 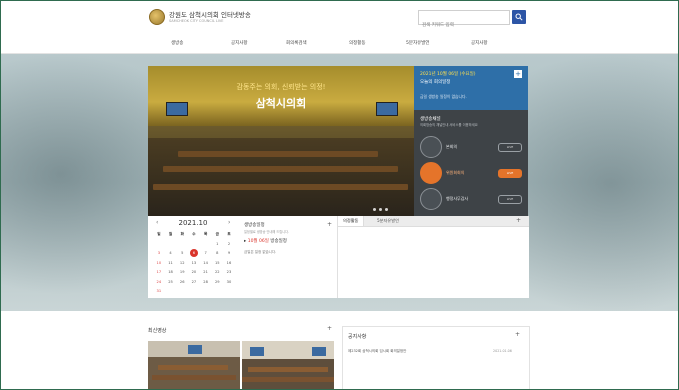 I want to click on calendar-week-row: 10 11 12 13 14 15 16, so click(x=194, y=264).